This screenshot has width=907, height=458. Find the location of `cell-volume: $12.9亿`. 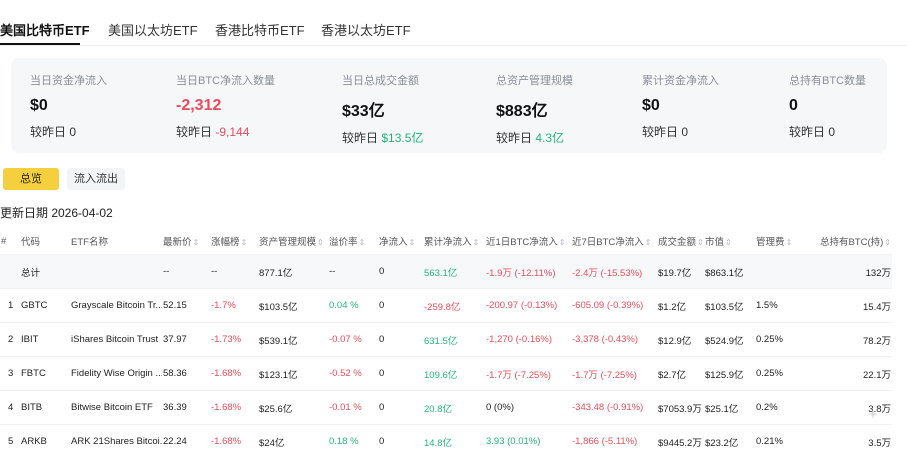

cell-volume: $12.9亿 is located at coordinates (680, 340).